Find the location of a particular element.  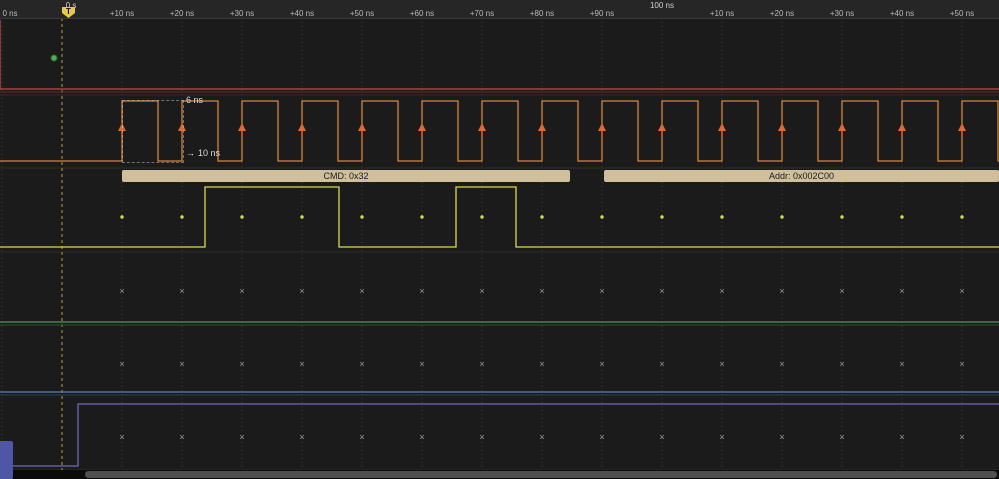

channel-color-chip is located at coordinates (6, 460).